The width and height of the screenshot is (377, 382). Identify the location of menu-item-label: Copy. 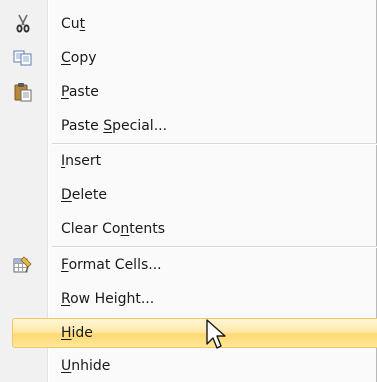
(79, 58).